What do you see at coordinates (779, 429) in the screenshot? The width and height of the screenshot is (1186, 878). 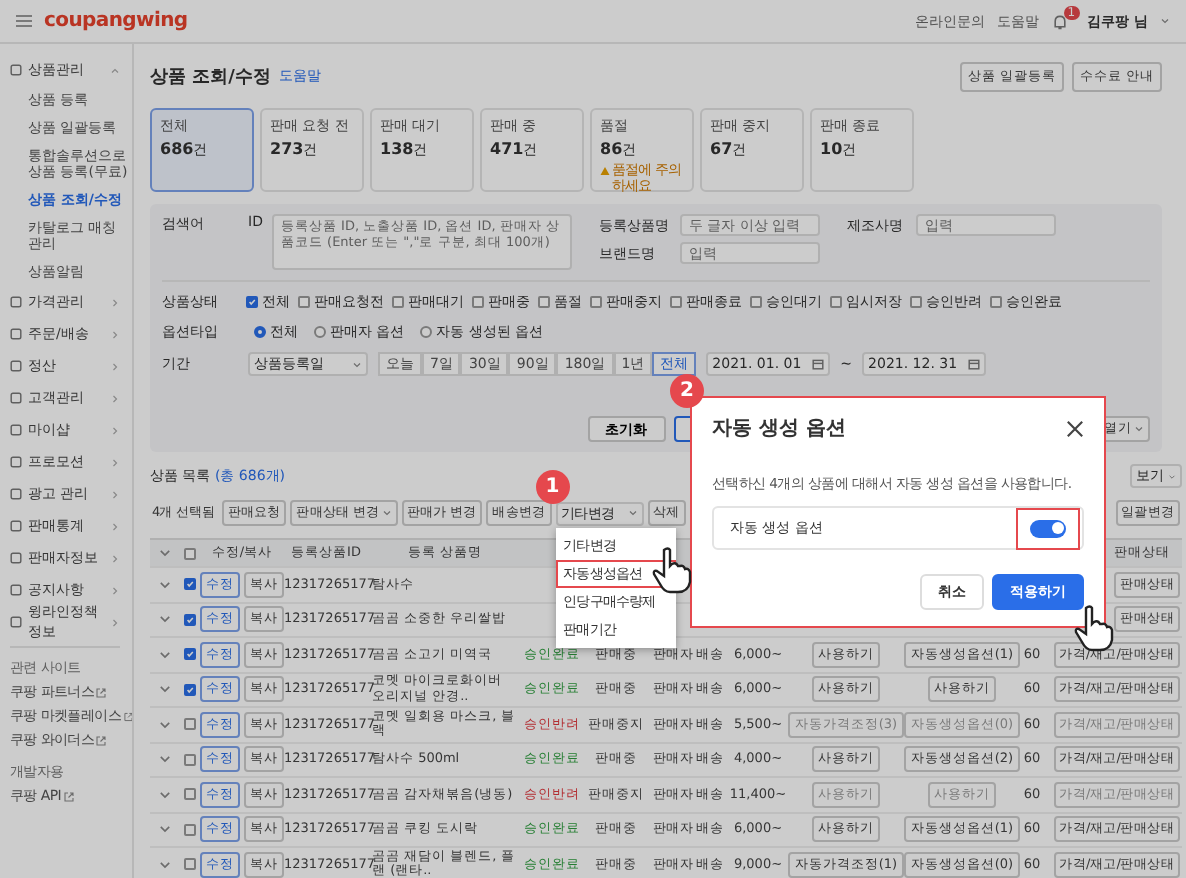 I see `dialog-title: 자동 생성 옵션` at bounding box center [779, 429].